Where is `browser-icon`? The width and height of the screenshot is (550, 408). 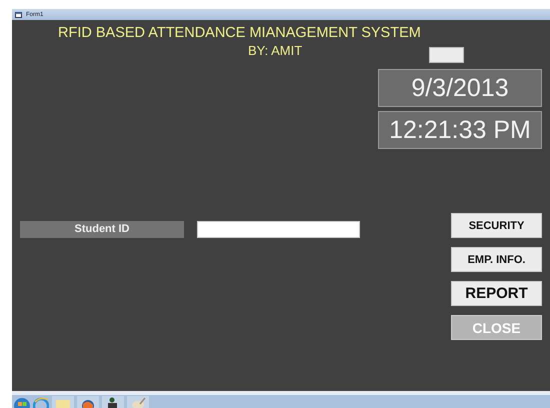 browser-icon is located at coordinates (41, 402).